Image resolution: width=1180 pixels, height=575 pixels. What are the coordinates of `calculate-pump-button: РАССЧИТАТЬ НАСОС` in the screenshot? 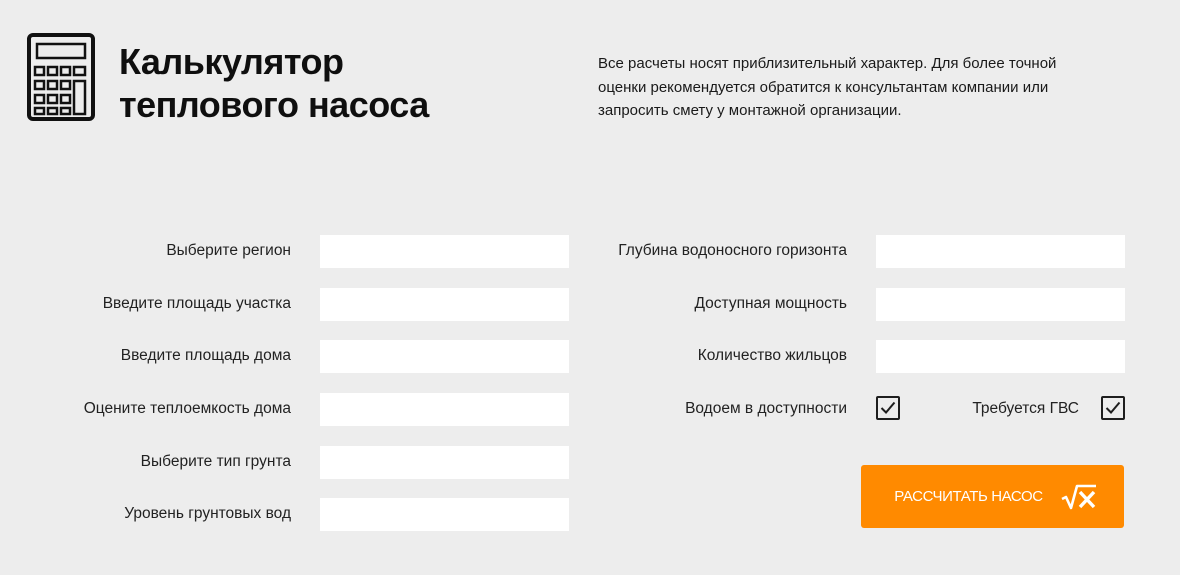 It's located at (992, 496).